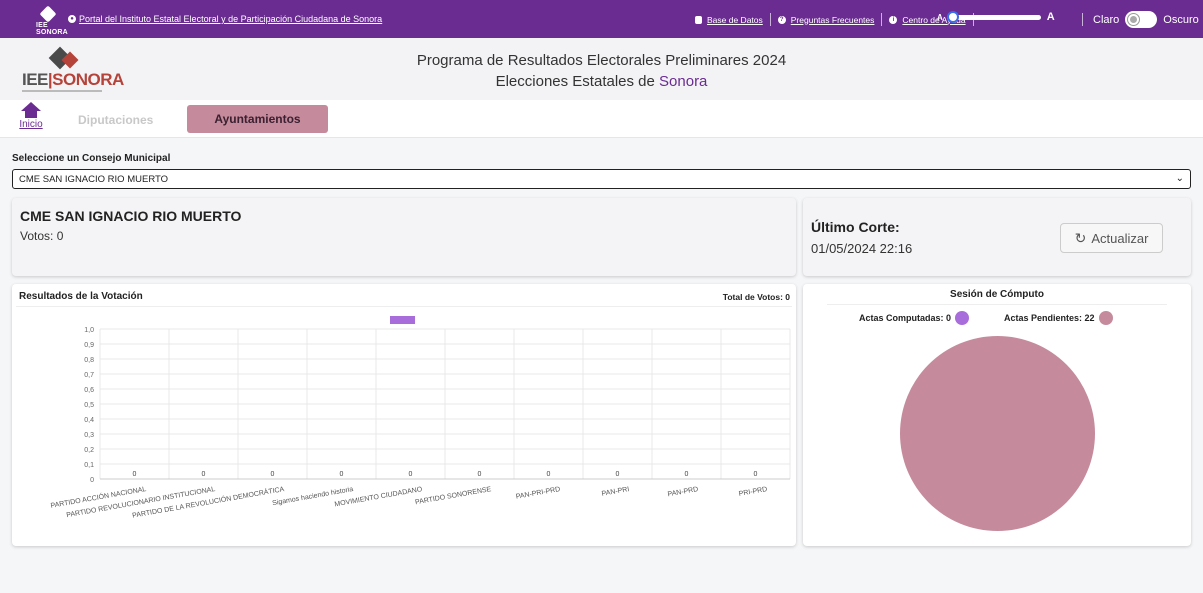 The height and width of the screenshot is (593, 1203). What do you see at coordinates (42, 236) in the screenshot?
I see `municipio-votes: Votos: 0` at bounding box center [42, 236].